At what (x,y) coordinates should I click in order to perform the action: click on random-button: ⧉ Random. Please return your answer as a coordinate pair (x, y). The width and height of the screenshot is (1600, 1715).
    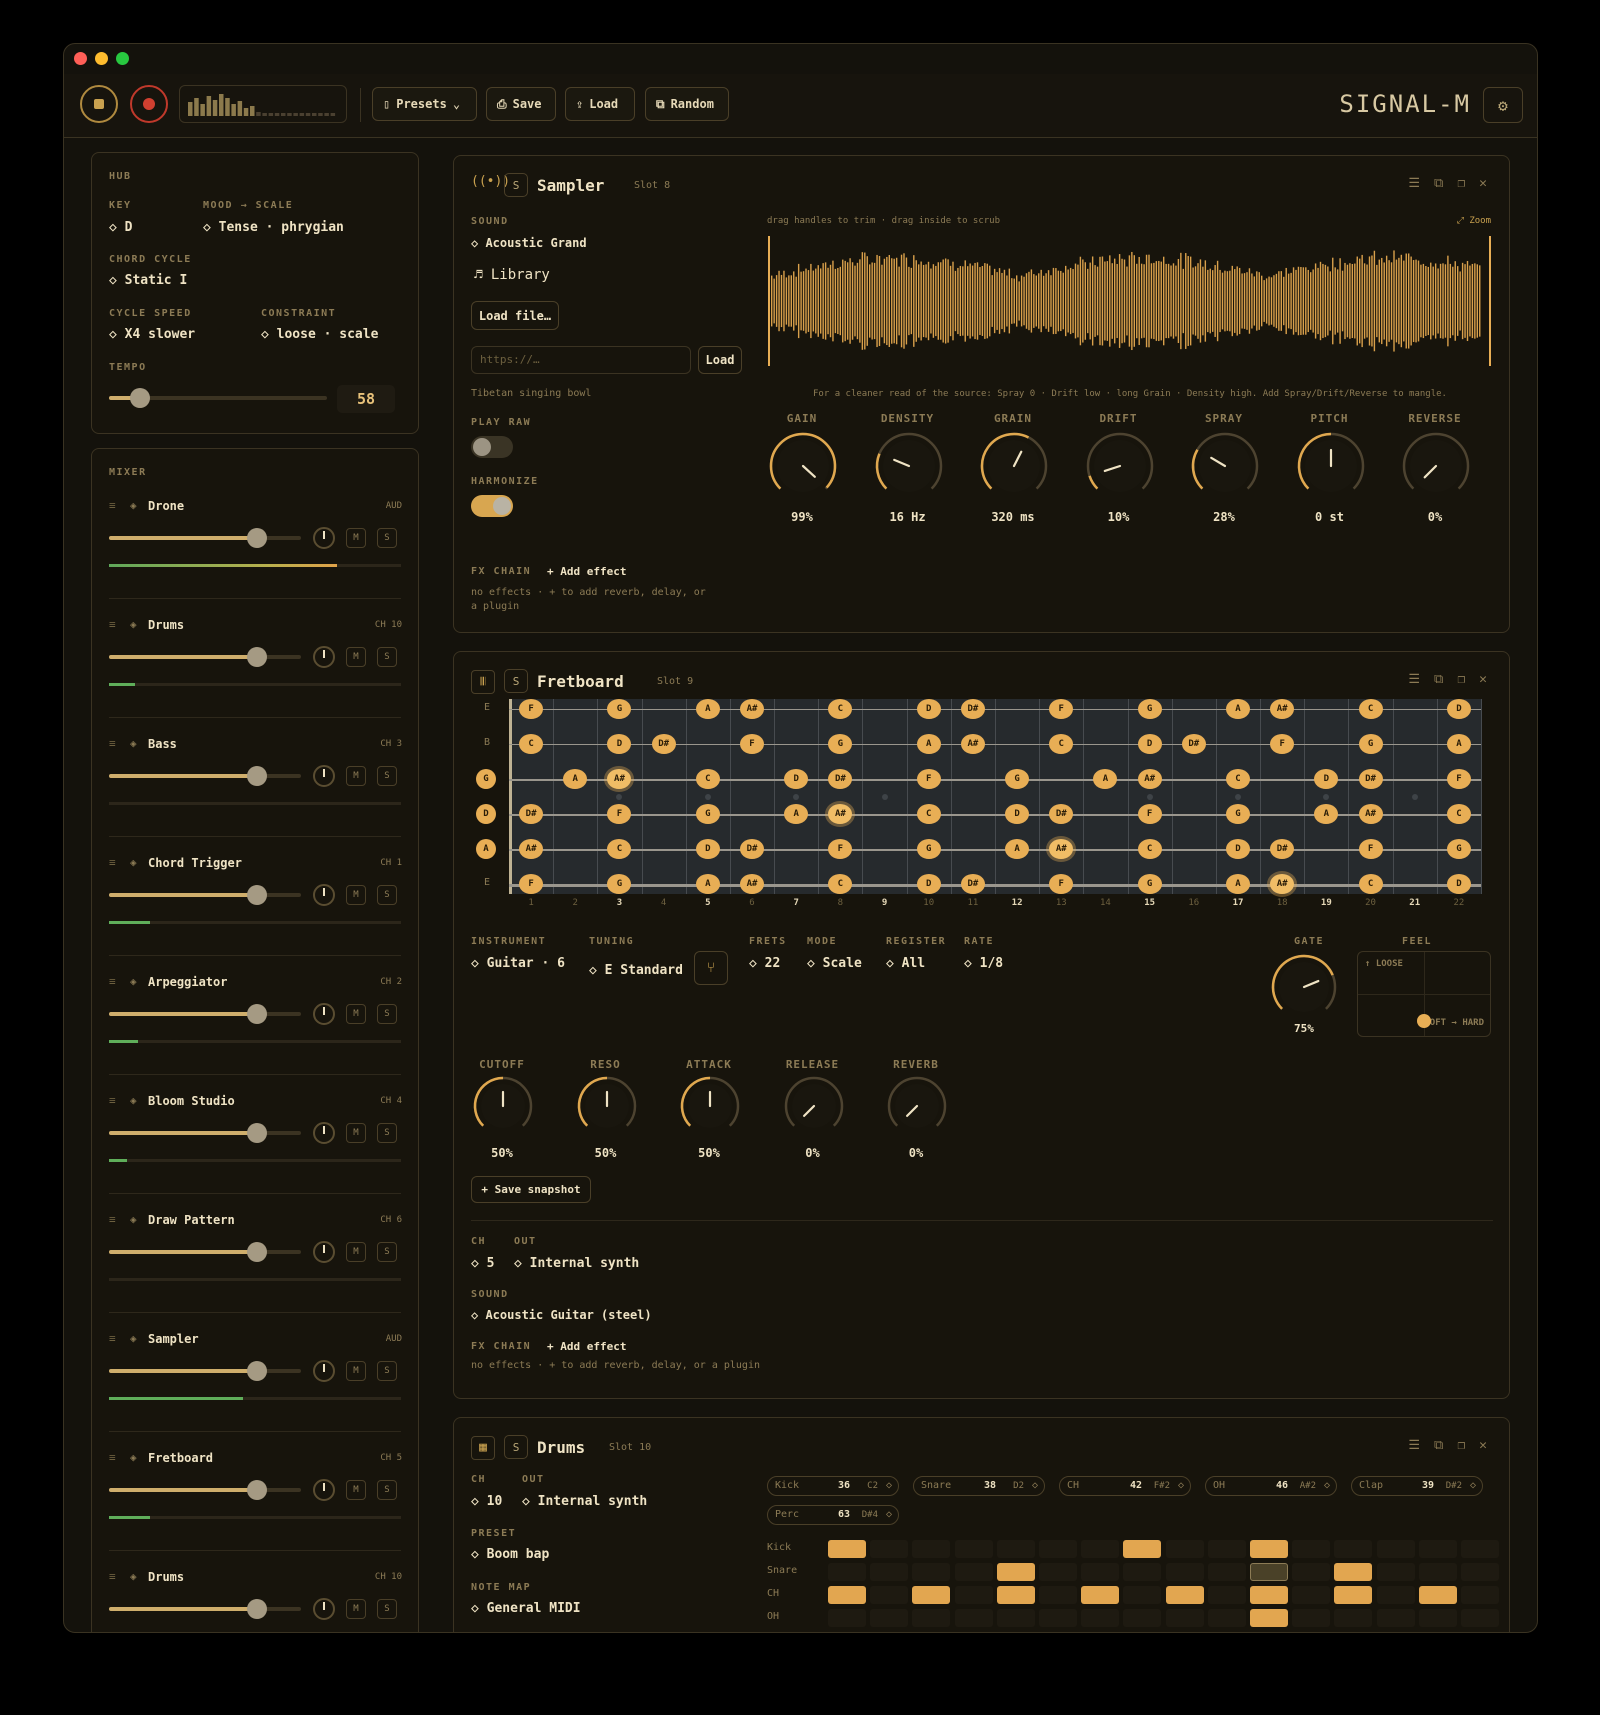
    Looking at the image, I should click on (687, 104).